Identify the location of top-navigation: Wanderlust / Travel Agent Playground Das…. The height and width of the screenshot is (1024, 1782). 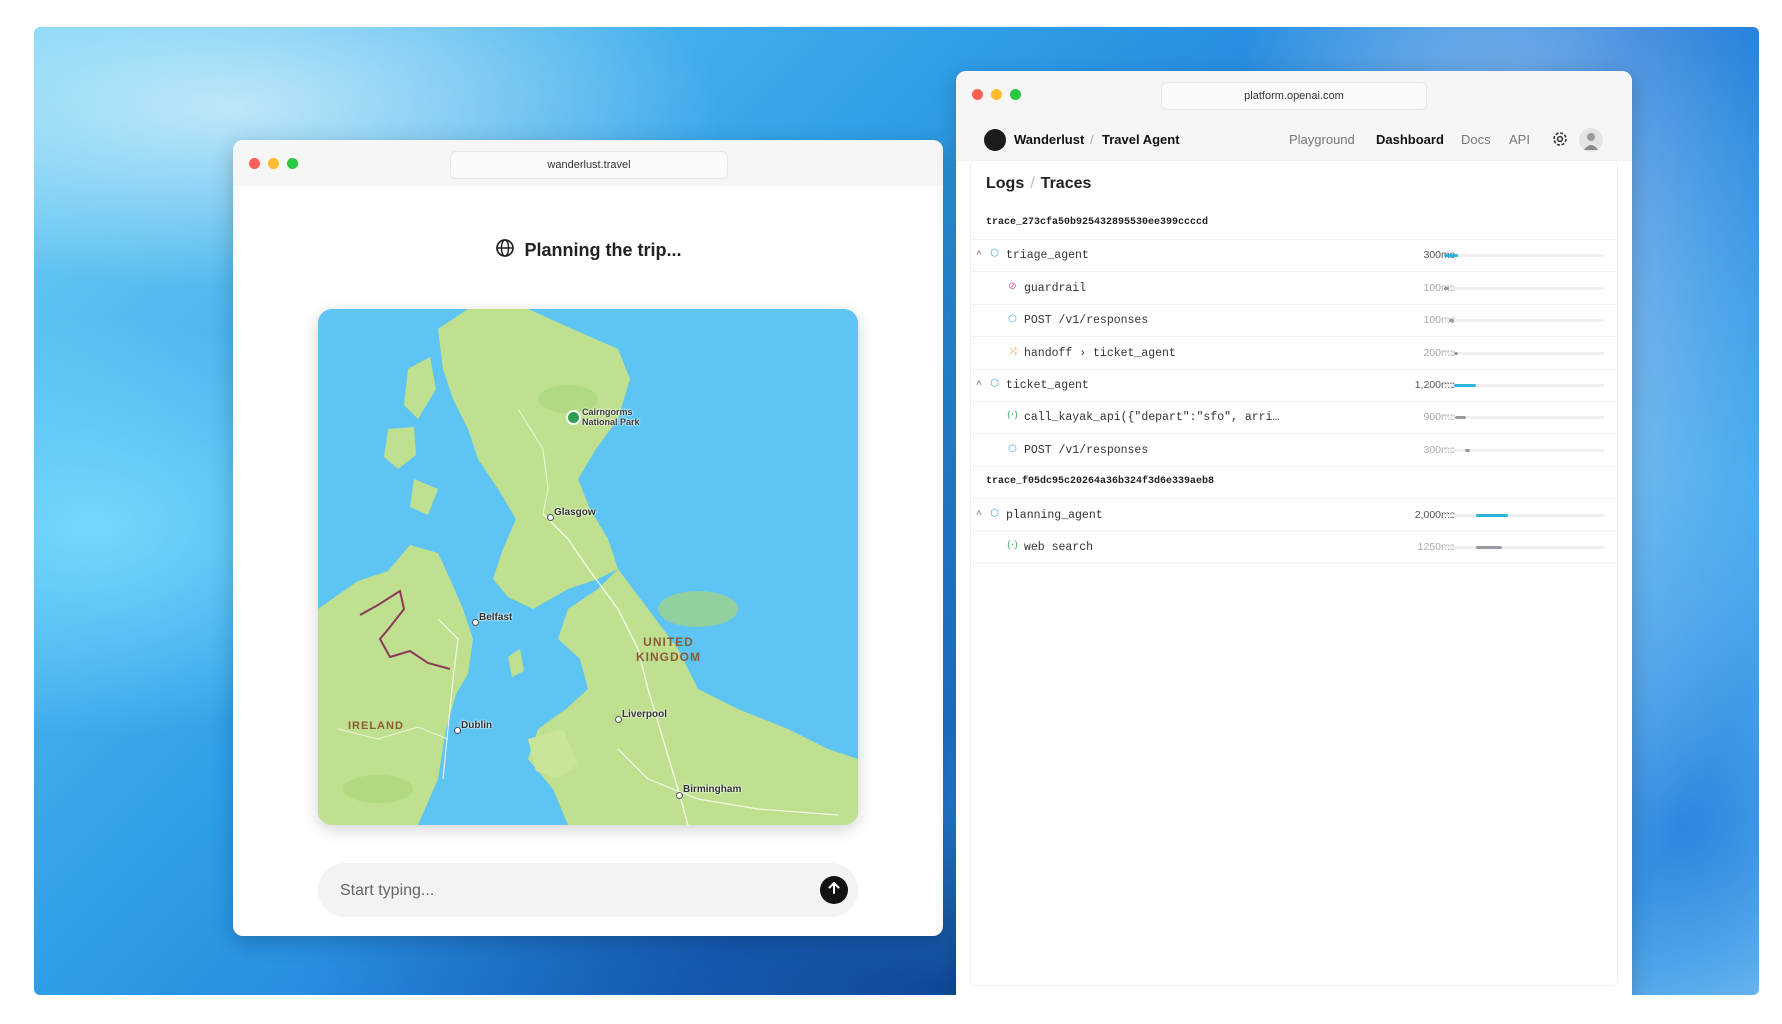
(1294, 139).